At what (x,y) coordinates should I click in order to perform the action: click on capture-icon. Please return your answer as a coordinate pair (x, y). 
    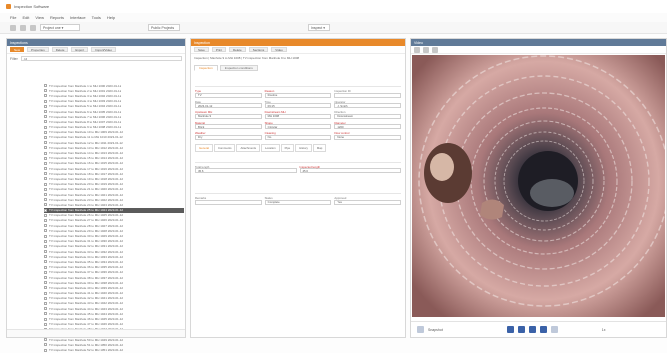
    Looking at the image, I should click on (426, 49).